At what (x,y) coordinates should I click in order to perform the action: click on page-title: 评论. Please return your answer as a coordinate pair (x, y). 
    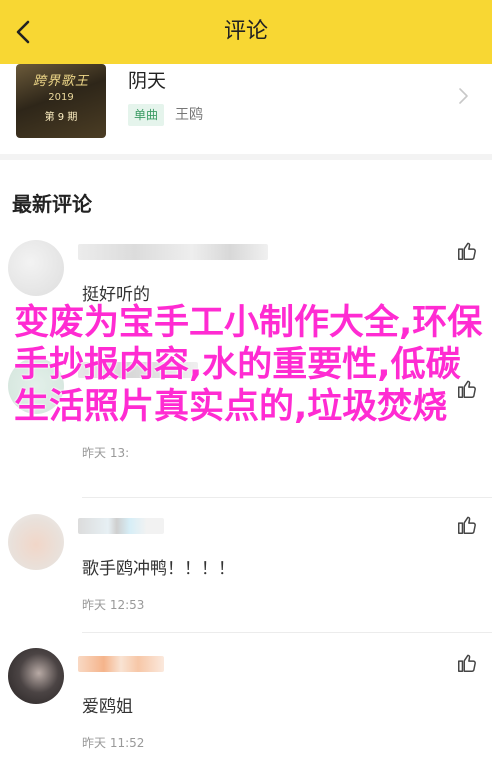
    Looking at the image, I should click on (245, 31).